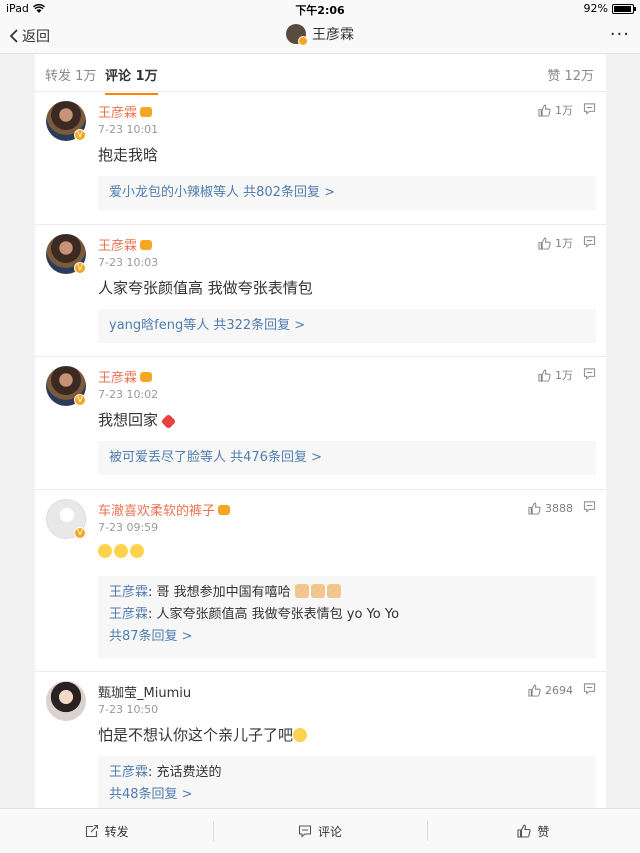 The image size is (640, 853). What do you see at coordinates (274, 614) in the screenshot?
I see `reply-text: : 人家夸张颜值高 我做夸张表情包 yo Yo Yo` at bounding box center [274, 614].